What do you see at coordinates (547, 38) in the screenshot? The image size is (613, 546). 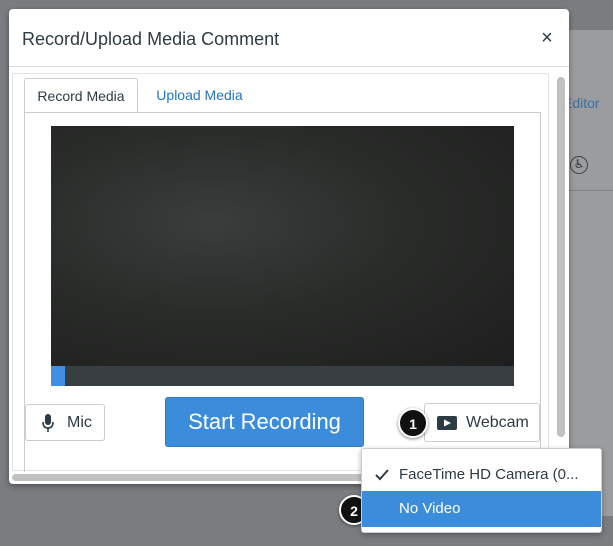 I see `close-button: ×` at bounding box center [547, 38].